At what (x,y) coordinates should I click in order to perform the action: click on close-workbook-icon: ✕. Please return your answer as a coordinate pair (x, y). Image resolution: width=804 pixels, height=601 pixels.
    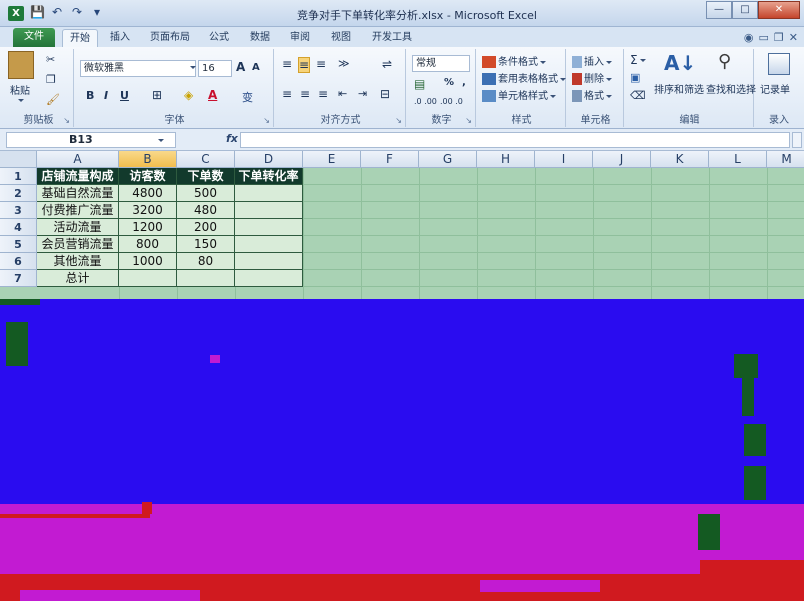
    Looking at the image, I should click on (793, 37).